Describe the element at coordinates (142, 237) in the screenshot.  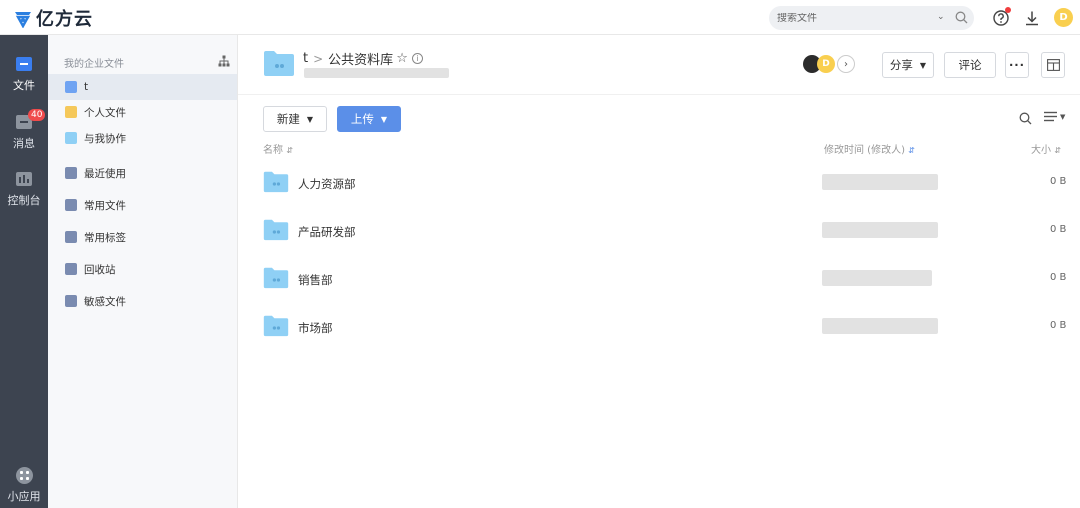
I see `sidebar-item-tags: 常用标签` at that location.